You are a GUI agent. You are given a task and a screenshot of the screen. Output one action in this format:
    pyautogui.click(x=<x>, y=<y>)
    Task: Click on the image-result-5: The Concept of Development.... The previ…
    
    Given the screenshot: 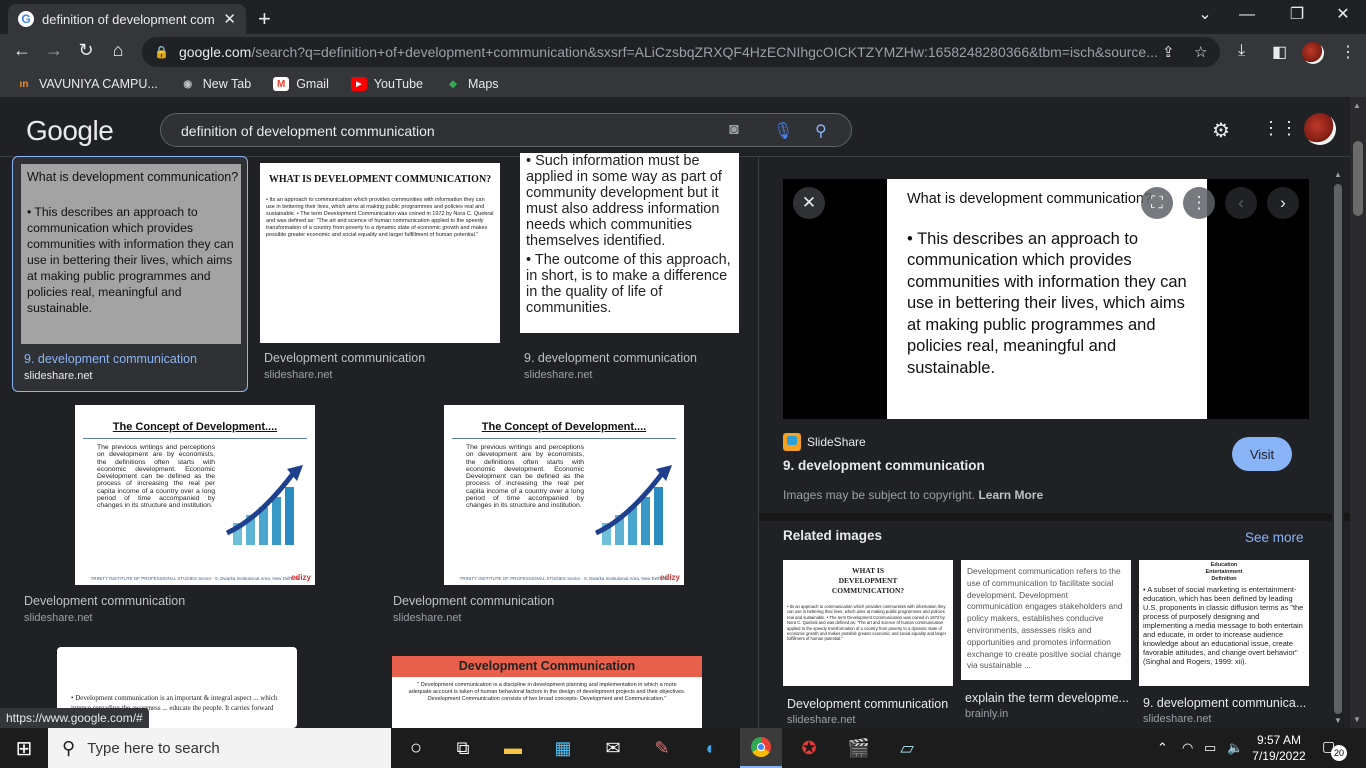 What is the action you would take?
    pyautogui.click(x=564, y=514)
    